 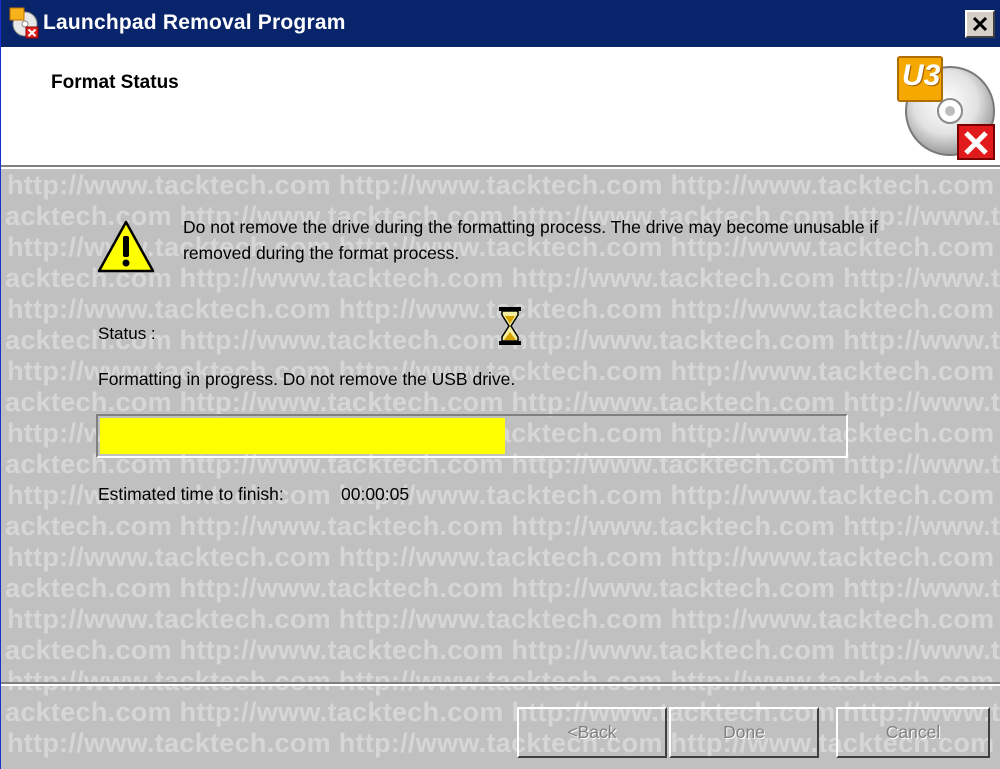 I want to click on close-button, so click(x=980, y=24).